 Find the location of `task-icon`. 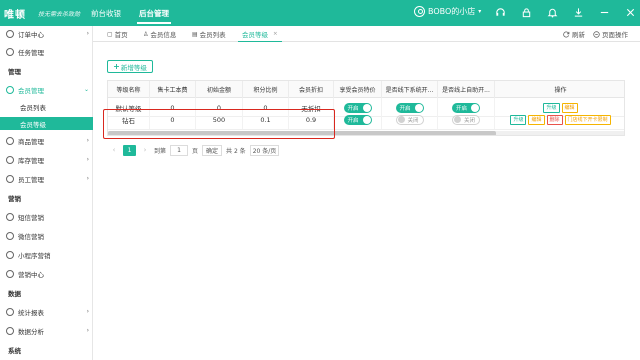

task-icon is located at coordinates (10, 51).